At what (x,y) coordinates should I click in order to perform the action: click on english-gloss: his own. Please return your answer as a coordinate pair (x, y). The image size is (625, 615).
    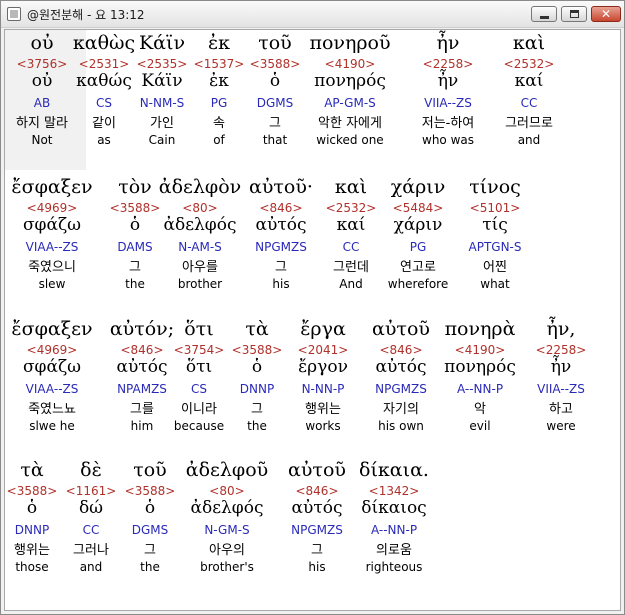
    Looking at the image, I should click on (401, 426).